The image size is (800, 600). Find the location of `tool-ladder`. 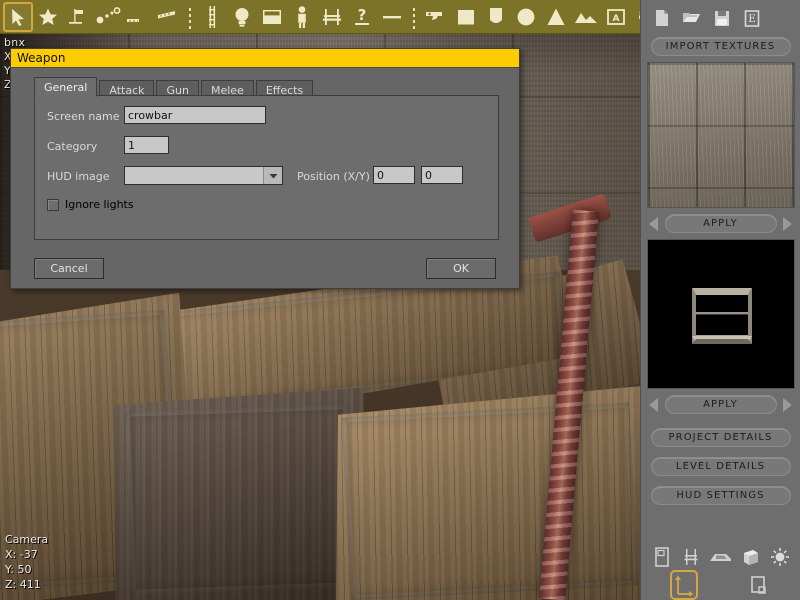

tool-ladder is located at coordinates (212, 17).